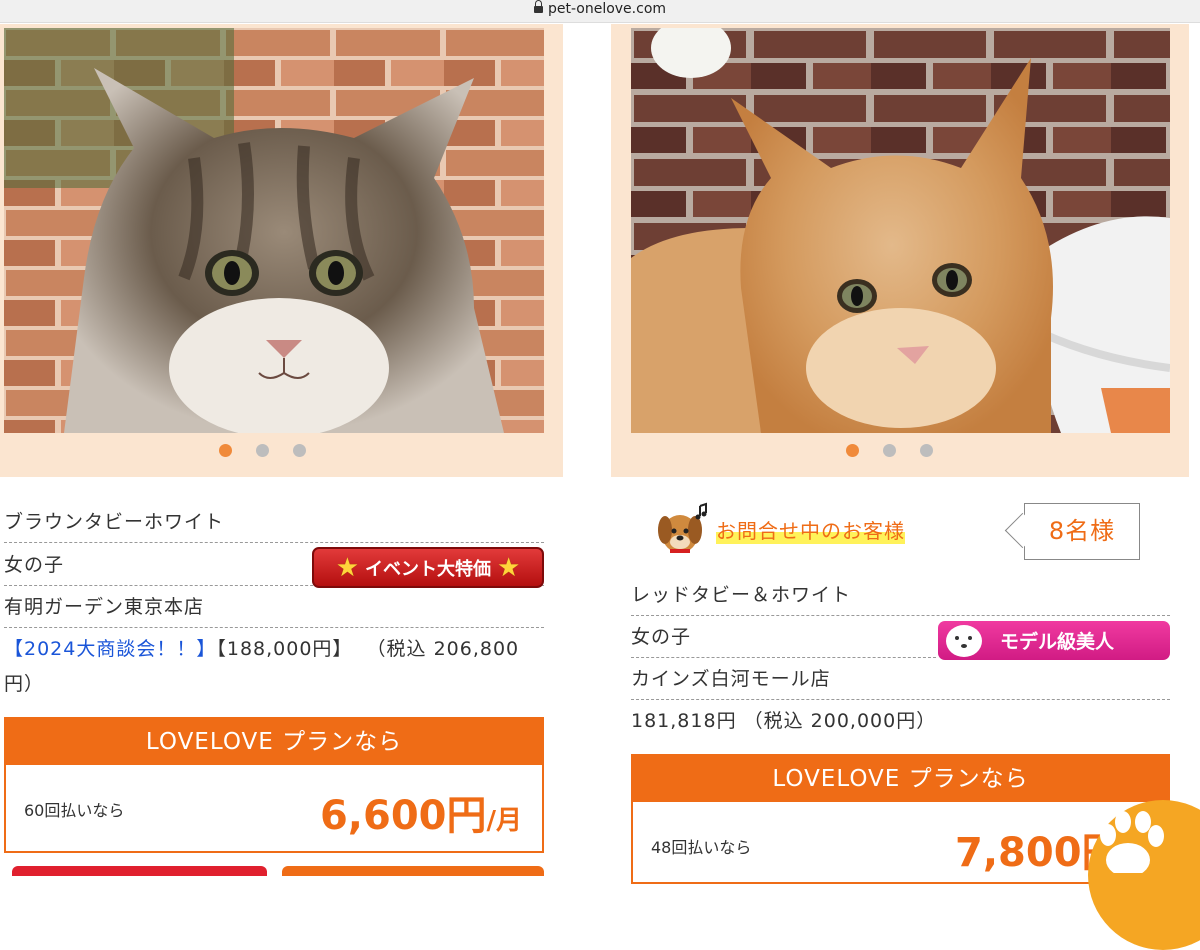 The image size is (1200, 950). I want to click on inquiry-status: お問合せ中のお客様, so click(780, 529).